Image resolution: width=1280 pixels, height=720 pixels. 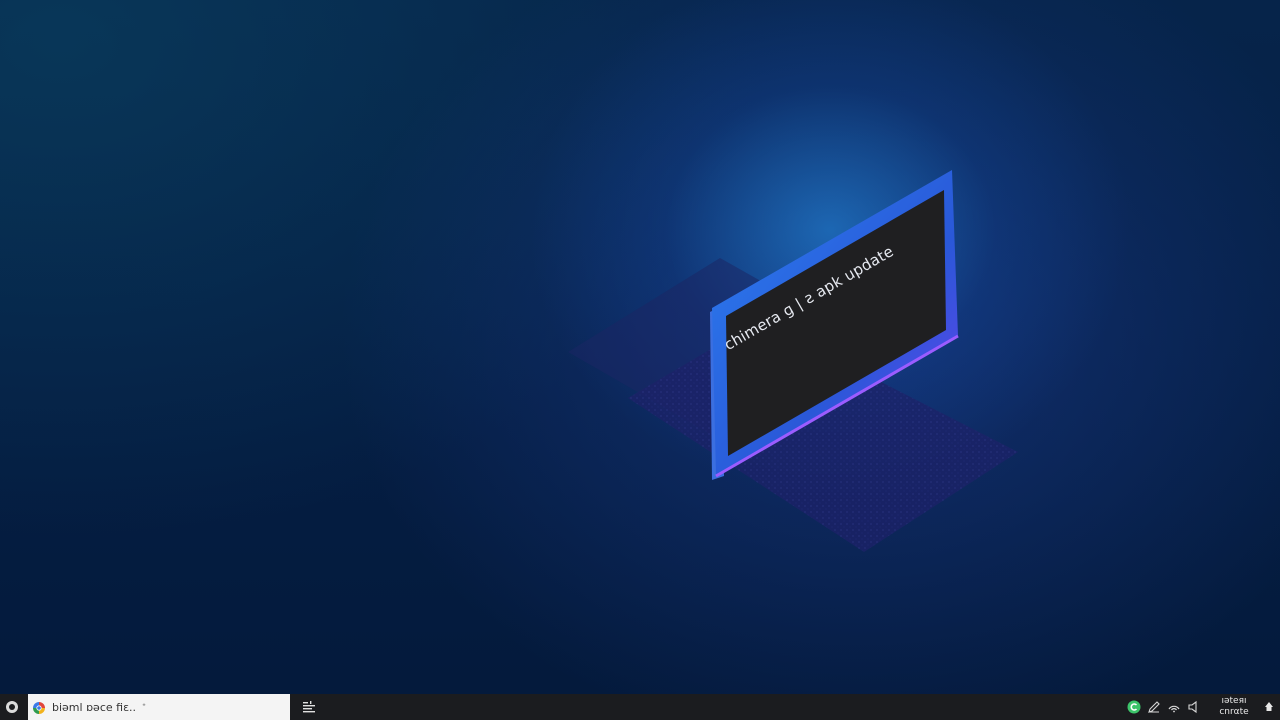 I want to click on taskbar-search-box: biəml ɒəce fiɛ.. ᐩ, so click(x=159, y=707).